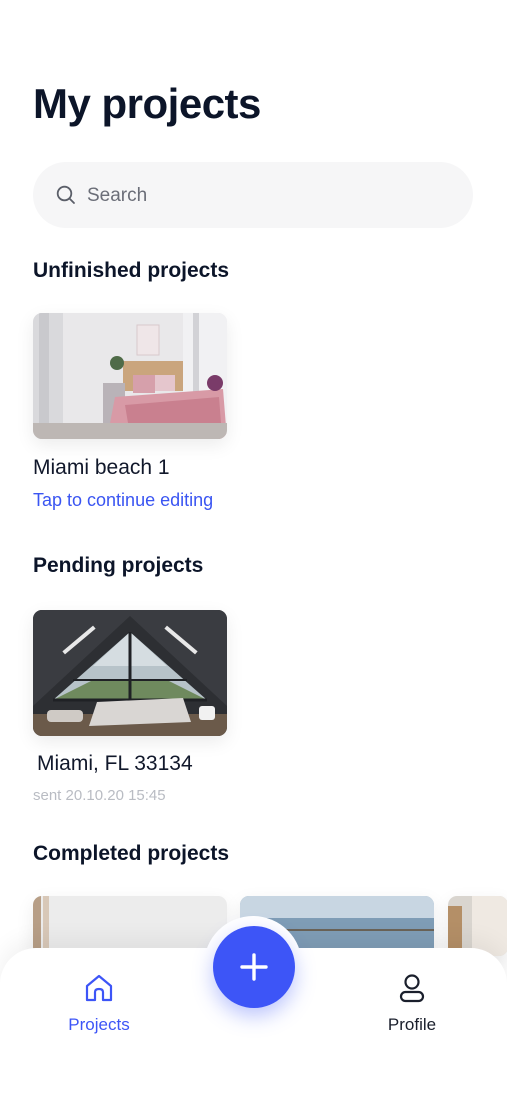  Describe the element at coordinates (267, 196) in the screenshot. I see `search-input` at that location.